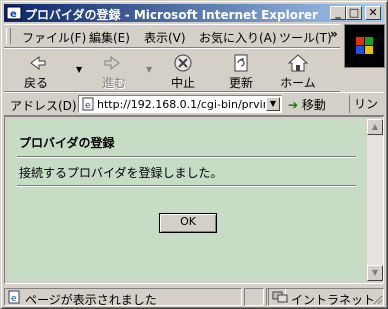 The height and width of the screenshot is (309, 388). I want to click on windows-flag-icon, so click(364, 45).